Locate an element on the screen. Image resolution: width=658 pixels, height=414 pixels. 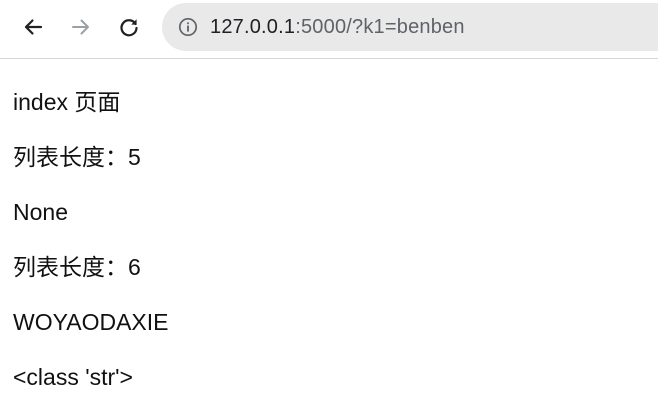
uppercase-text: WOYAODAXIE is located at coordinates (91, 322).